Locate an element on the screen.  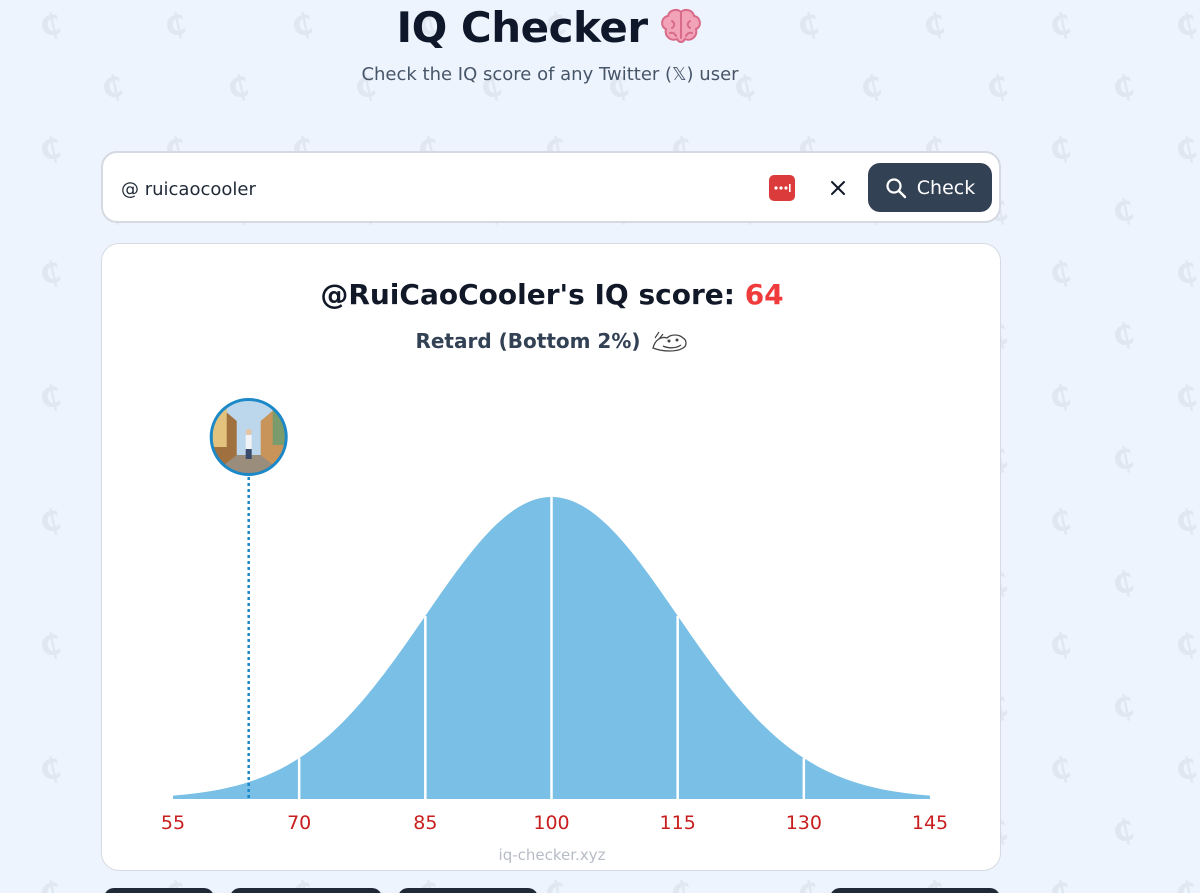
x-tick-label: 70 is located at coordinates (299, 823).